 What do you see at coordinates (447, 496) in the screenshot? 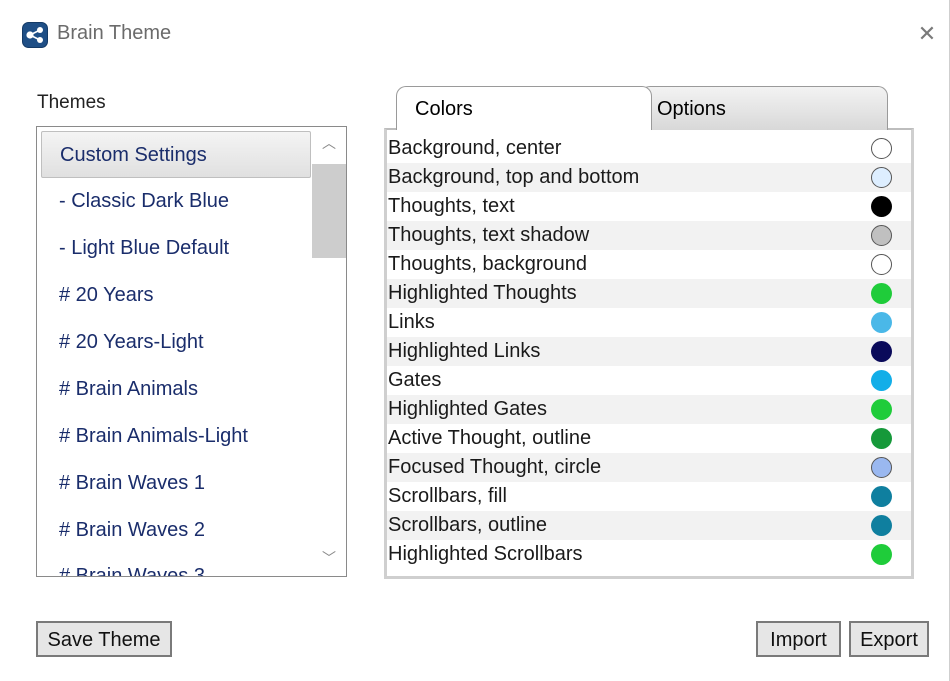
I see `color-row-label: Scrollbars, fill` at bounding box center [447, 496].